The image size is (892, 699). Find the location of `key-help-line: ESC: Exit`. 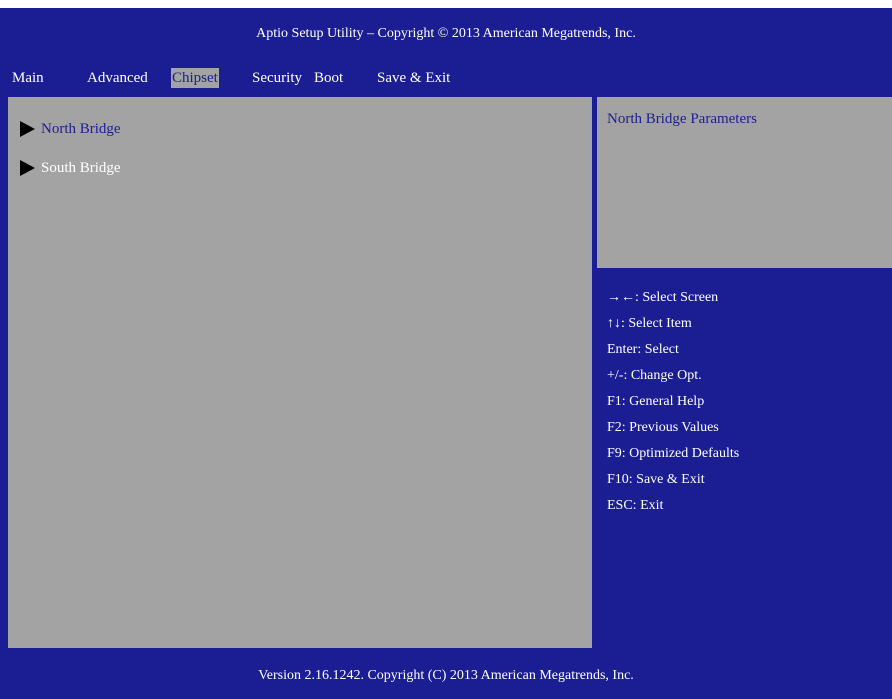

key-help-line: ESC: Exit is located at coordinates (635, 505).